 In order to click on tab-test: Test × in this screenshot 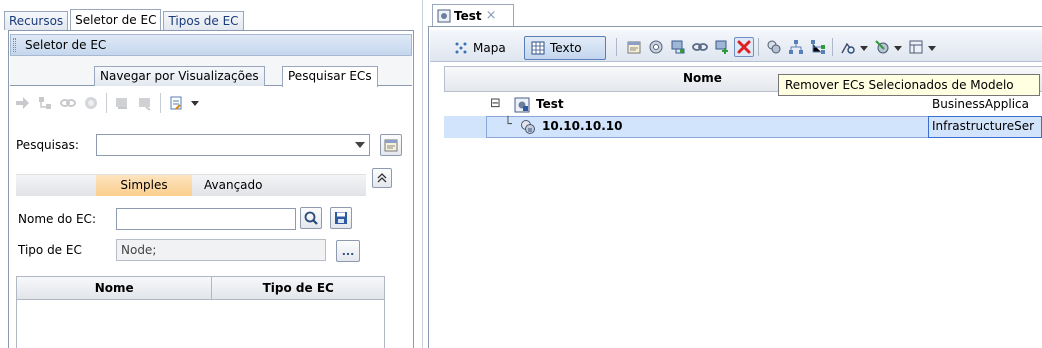, I will do `click(473, 15)`.